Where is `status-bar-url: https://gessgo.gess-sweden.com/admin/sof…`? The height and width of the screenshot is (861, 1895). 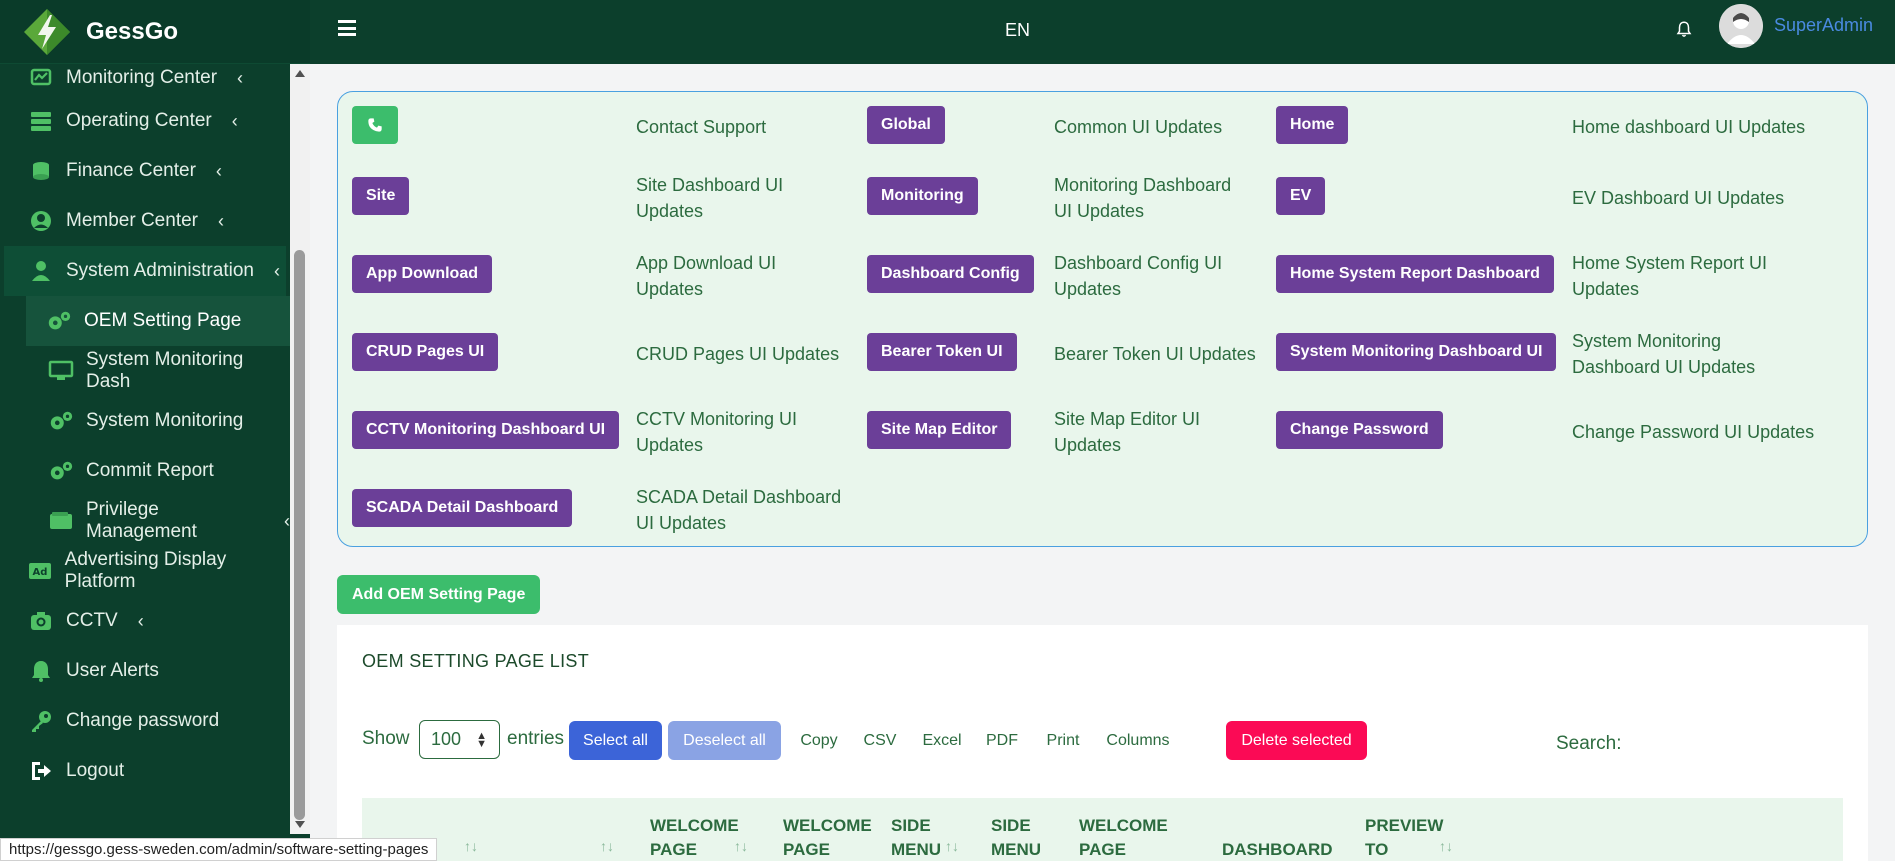 status-bar-url: https://gessgo.gess-sweden.com/admin/sof… is located at coordinates (219, 849).